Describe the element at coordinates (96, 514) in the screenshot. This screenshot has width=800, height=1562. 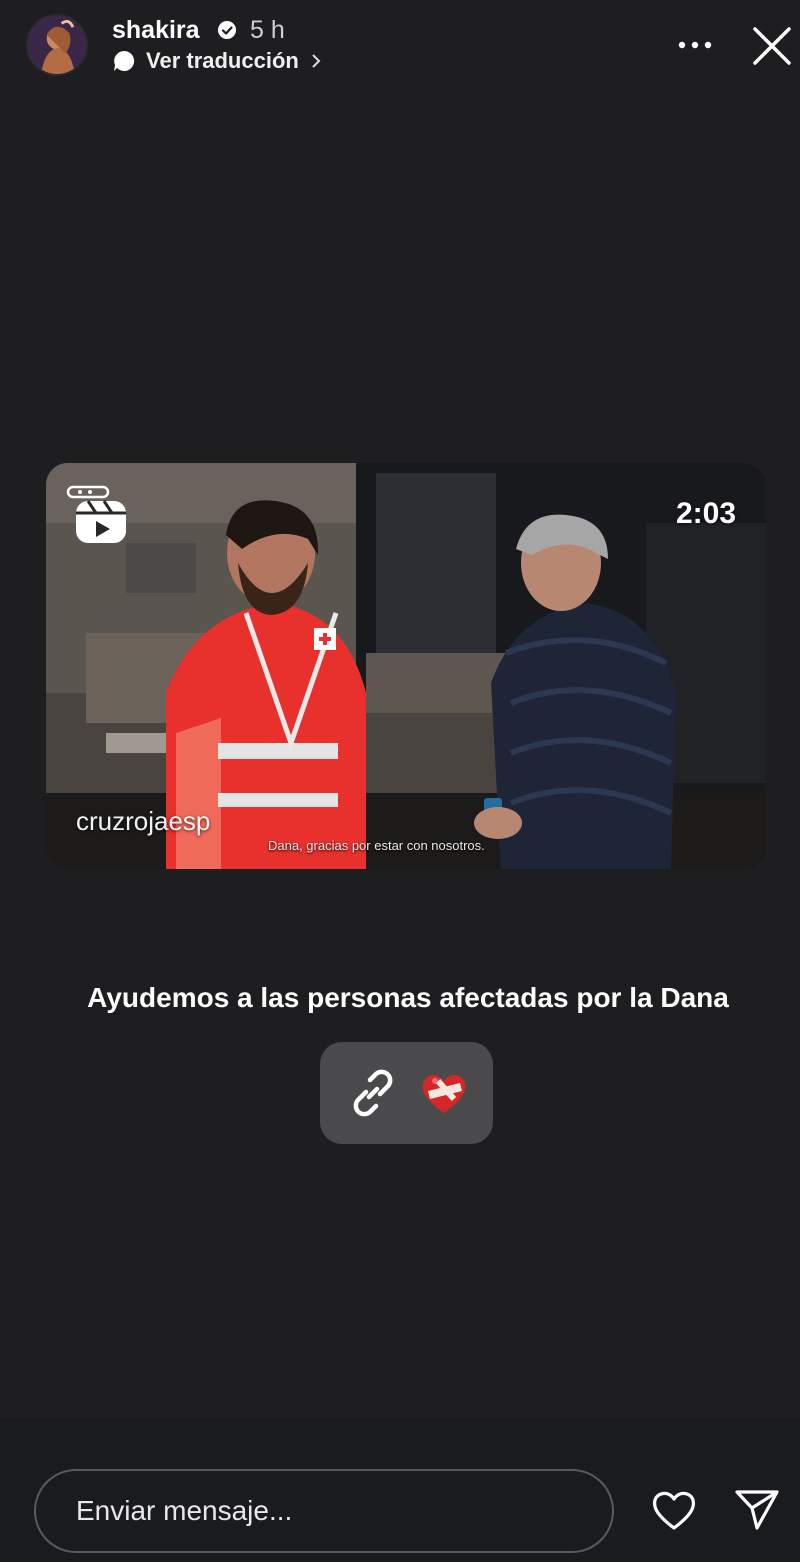
I see `reels-icon` at that location.